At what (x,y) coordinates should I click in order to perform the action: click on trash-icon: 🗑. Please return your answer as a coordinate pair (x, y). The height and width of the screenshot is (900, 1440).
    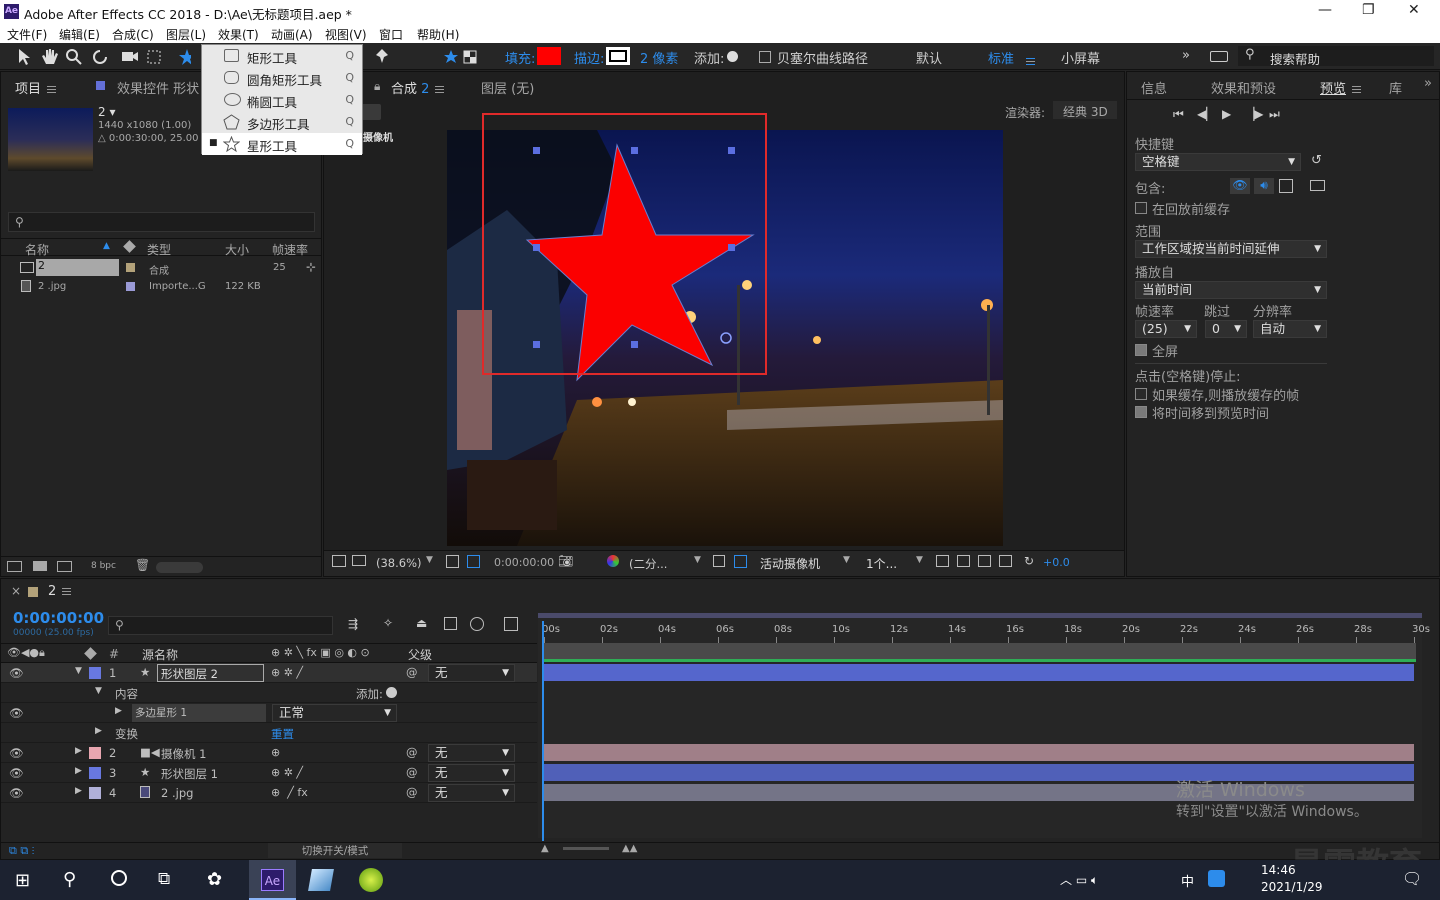
    Looking at the image, I should click on (142, 565).